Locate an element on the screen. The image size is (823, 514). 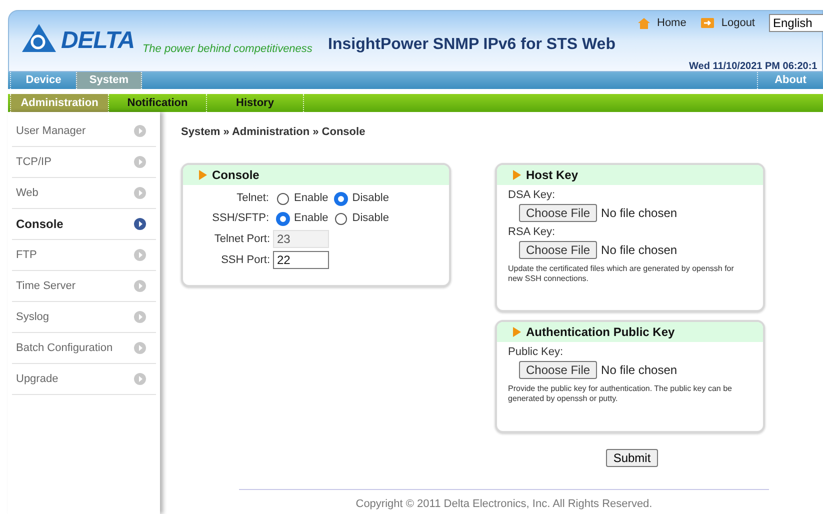
sub-nav-tab: History is located at coordinates (255, 103).